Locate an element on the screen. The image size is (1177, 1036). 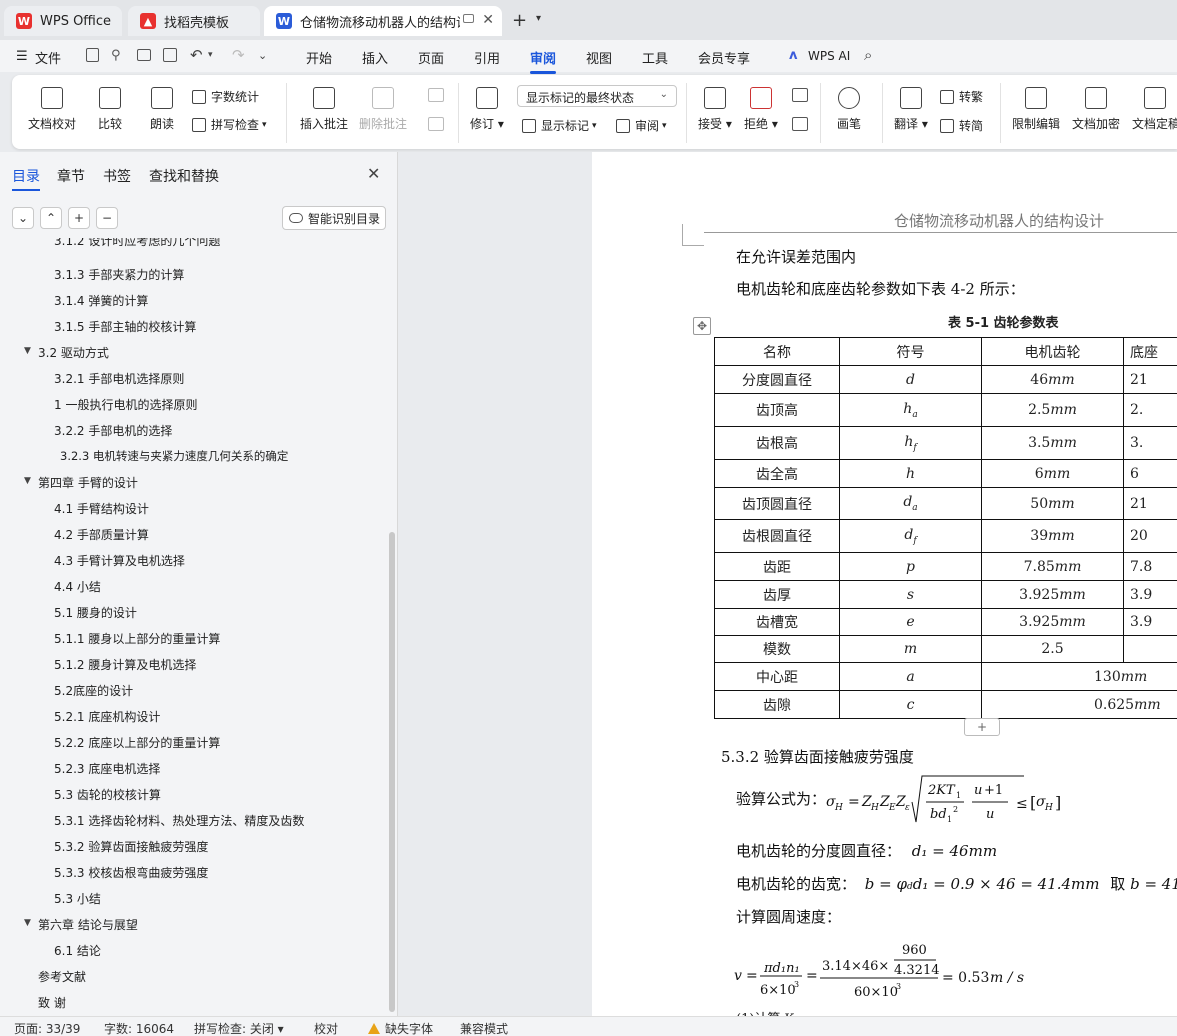
base-gear-cell: 3. is located at coordinates (1150, 443).